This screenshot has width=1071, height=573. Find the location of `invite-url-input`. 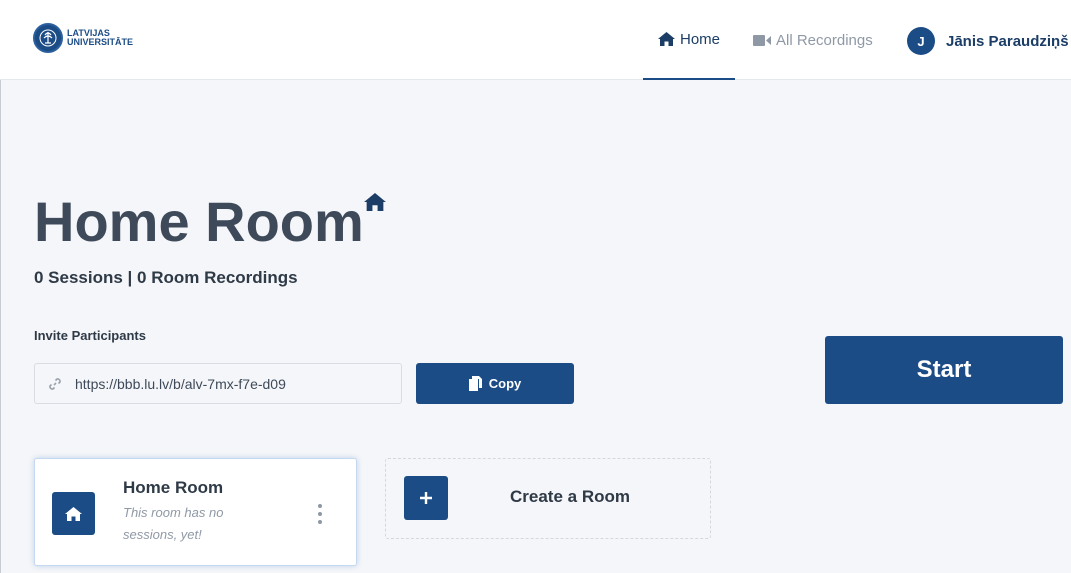

invite-url-input is located at coordinates (225, 383).